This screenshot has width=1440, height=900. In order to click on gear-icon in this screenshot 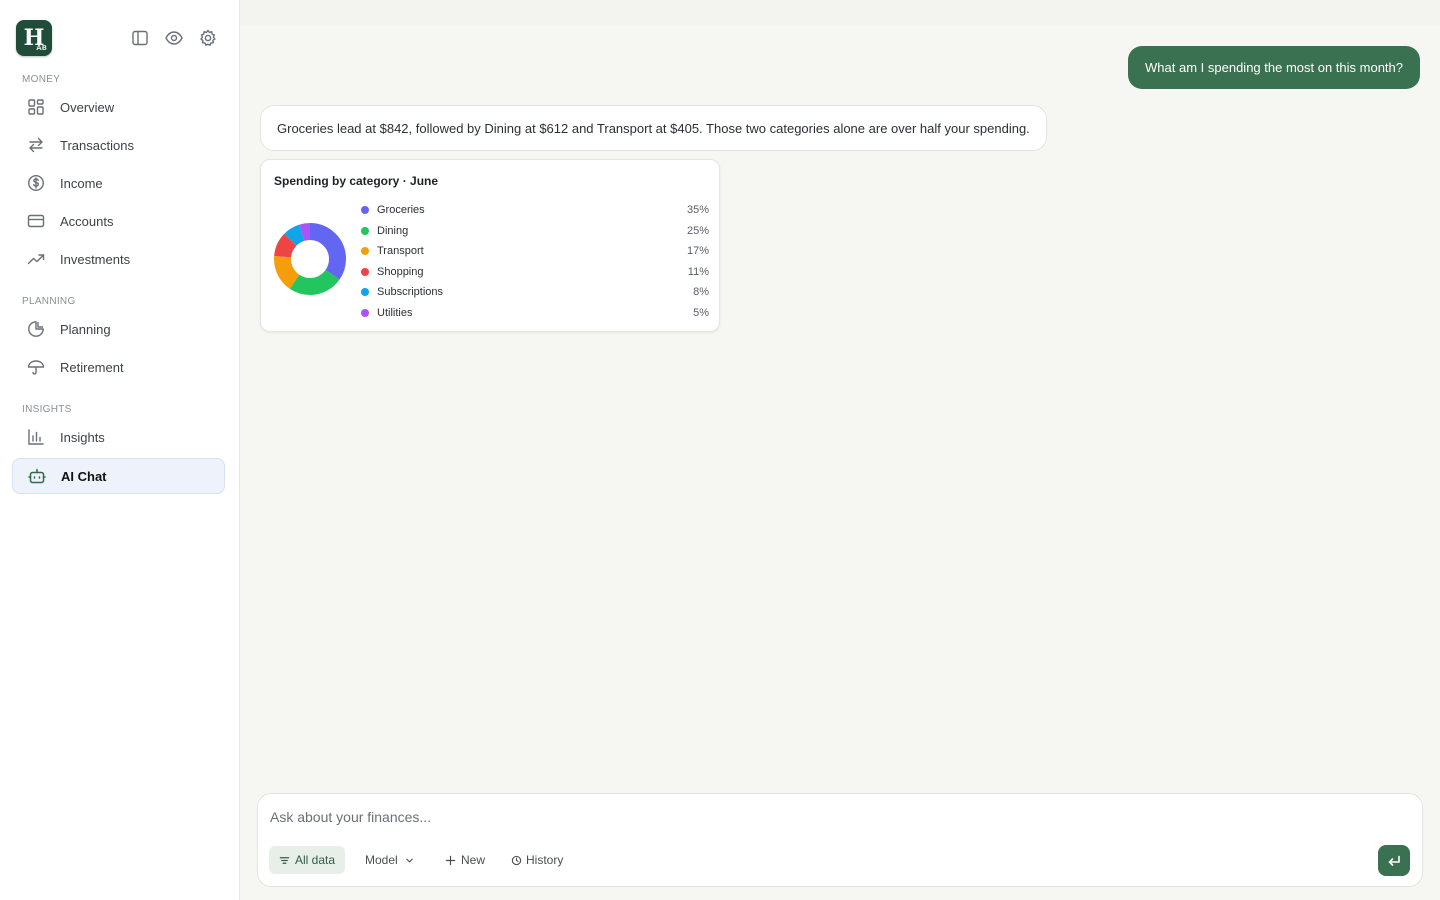, I will do `click(208, 38)`.